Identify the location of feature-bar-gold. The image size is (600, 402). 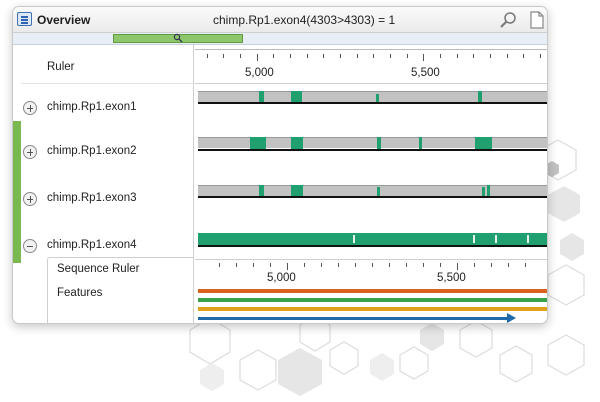
(372, 309).